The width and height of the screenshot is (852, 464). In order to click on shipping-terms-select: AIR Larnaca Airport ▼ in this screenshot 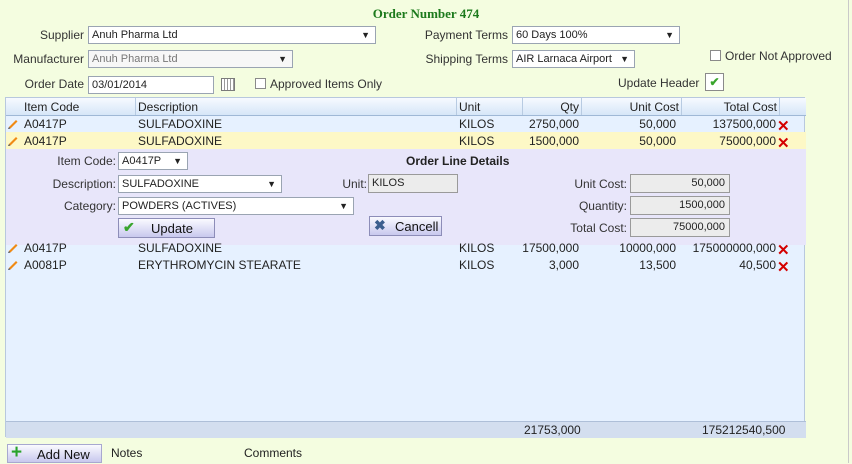, I will do `click(573, 59)`.